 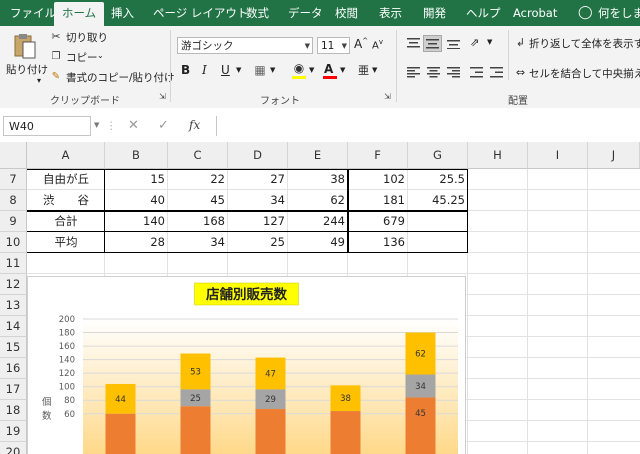 What do you see at coordinates (204, 70) in the screenshot?
I see `italic-button: I` at bounding box center [204, 70].